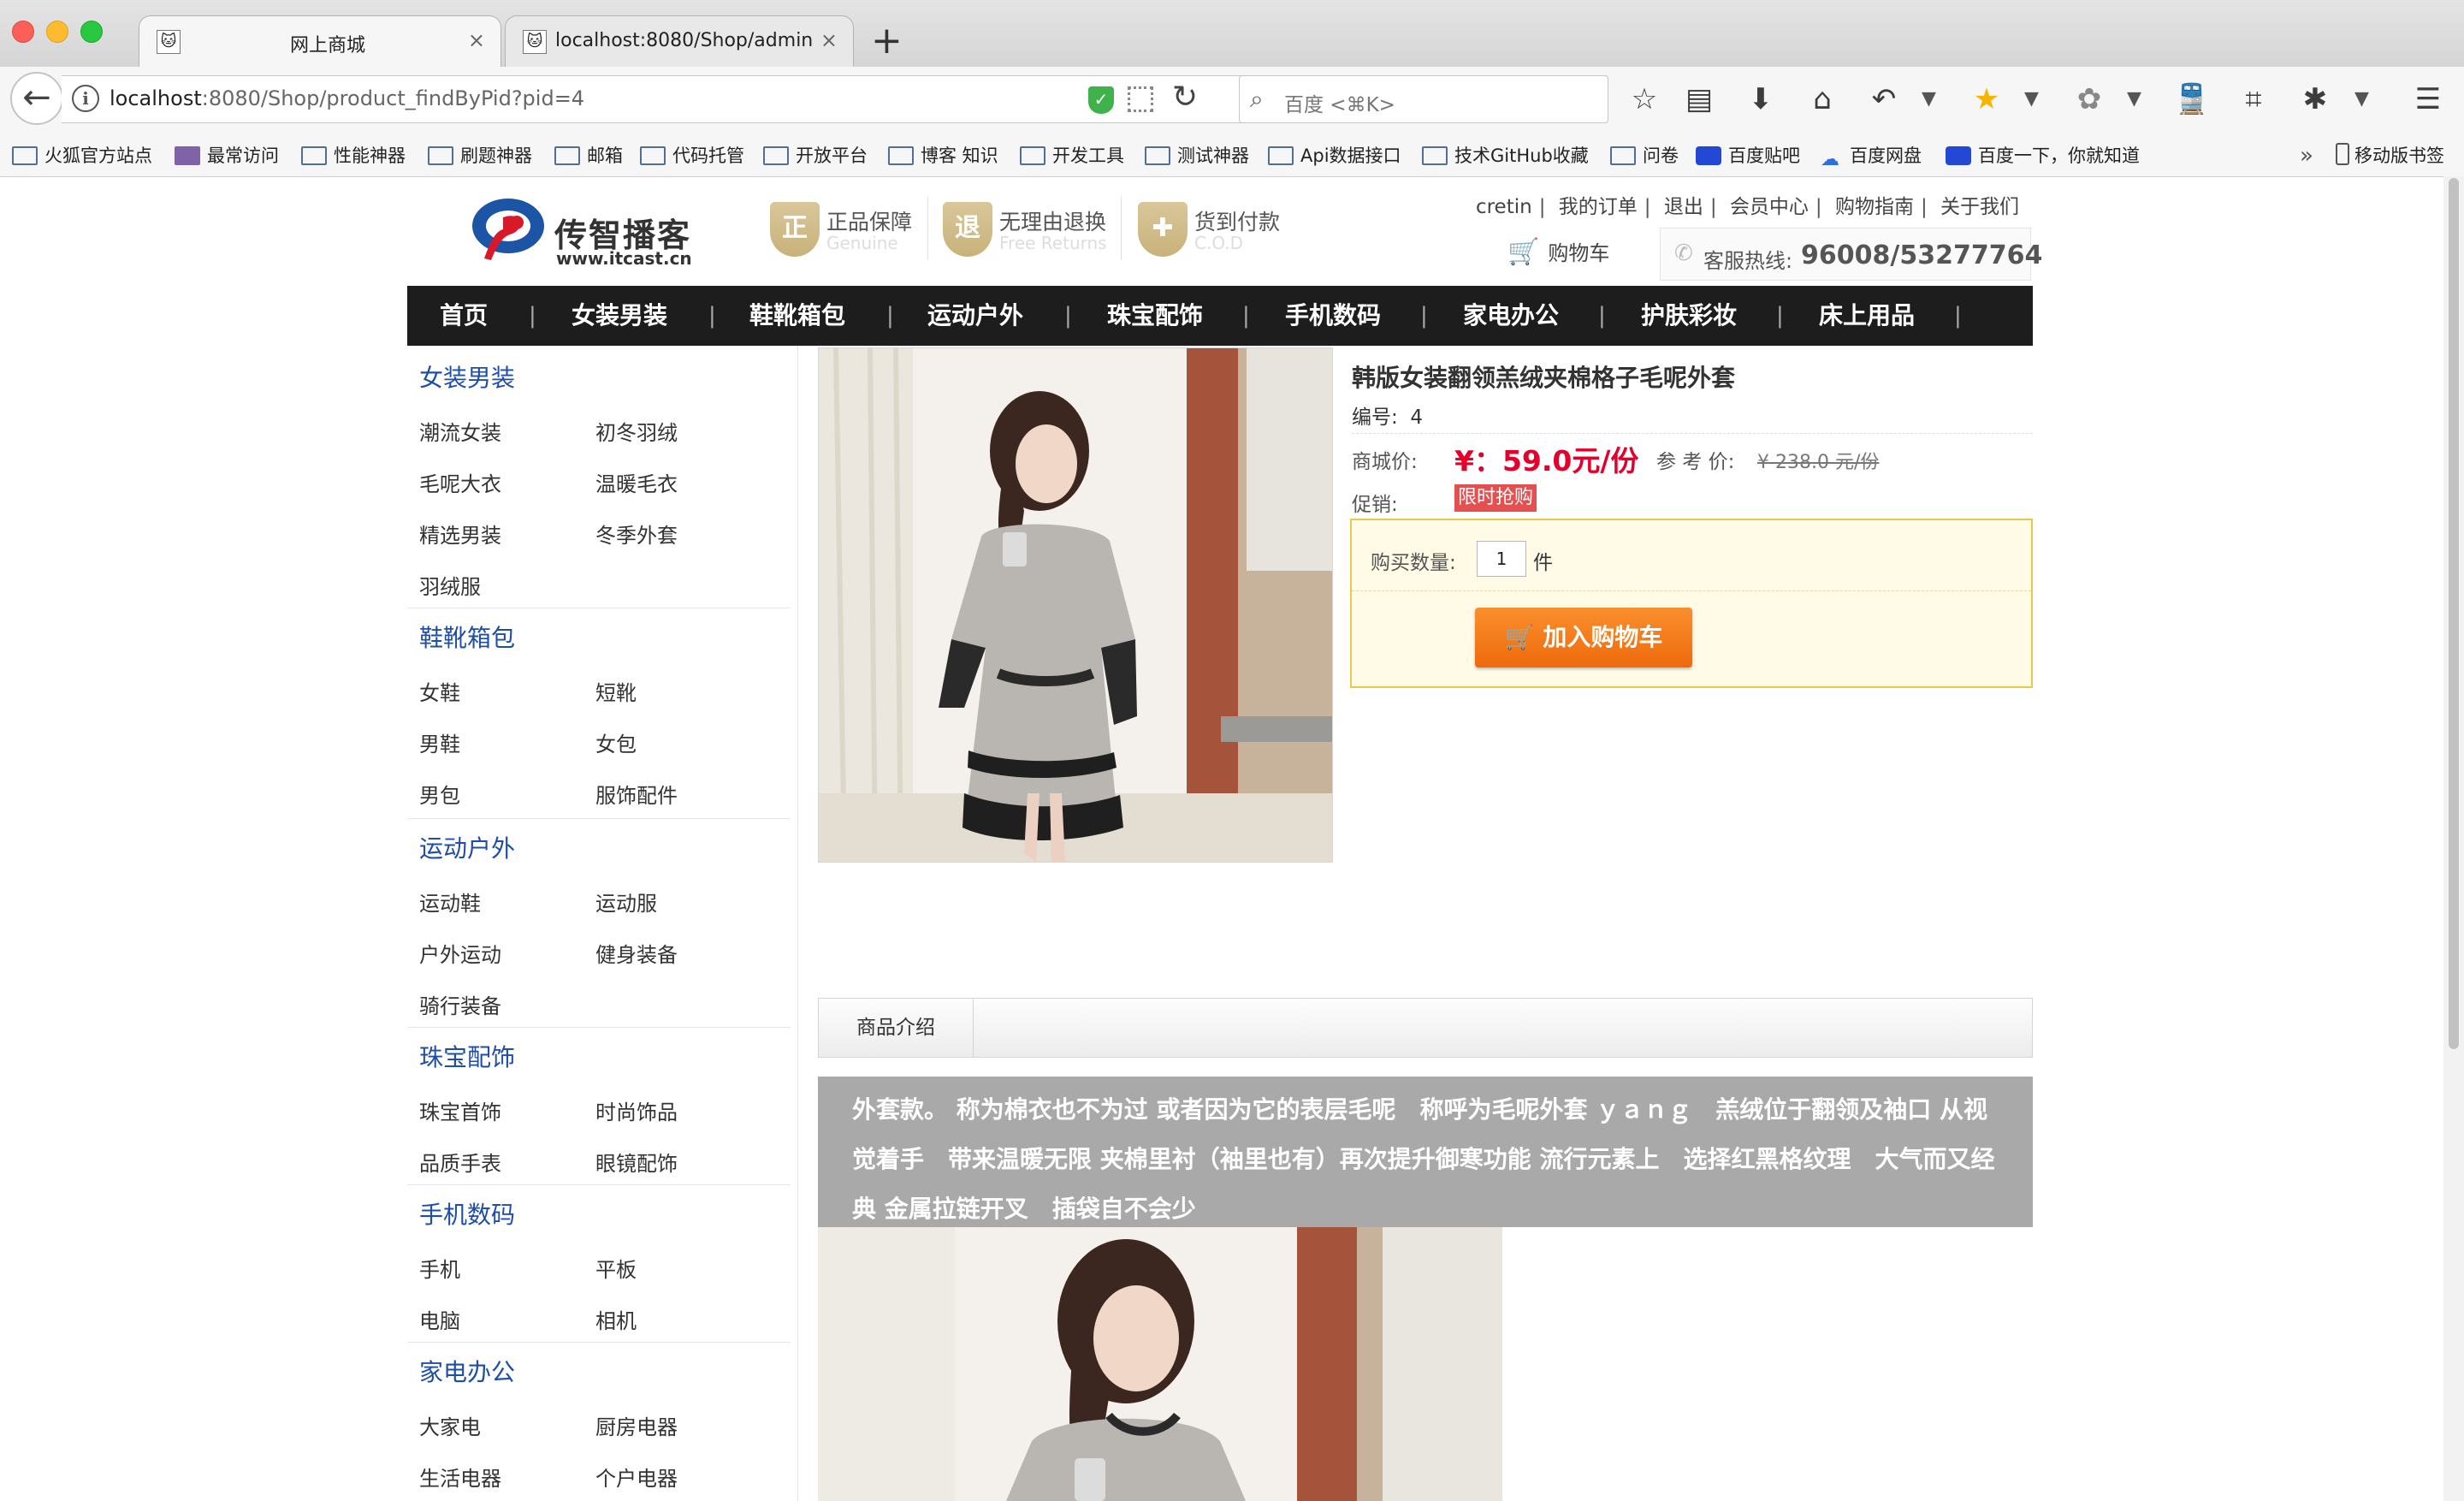 The image size is (2464, 1501). What do you see at coordinates (506, 231) in the screenshot?
I see `itcast-logo-icon` at bounding box center [506, 231].